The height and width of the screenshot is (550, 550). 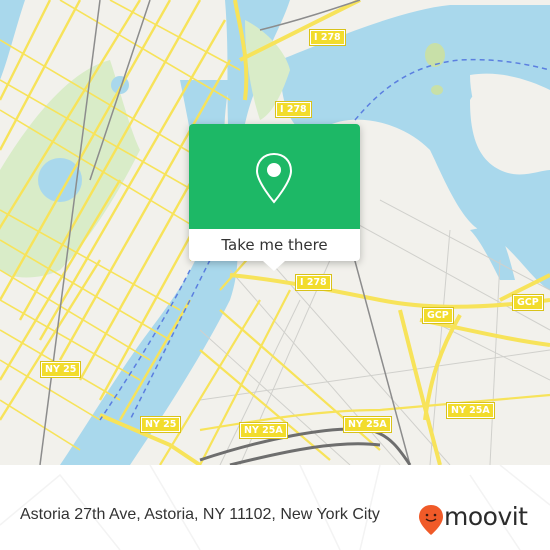 What do you see at coordinates (510, 120) in the screenshot?
I see `riker-island` at bounding box center [510, 120].